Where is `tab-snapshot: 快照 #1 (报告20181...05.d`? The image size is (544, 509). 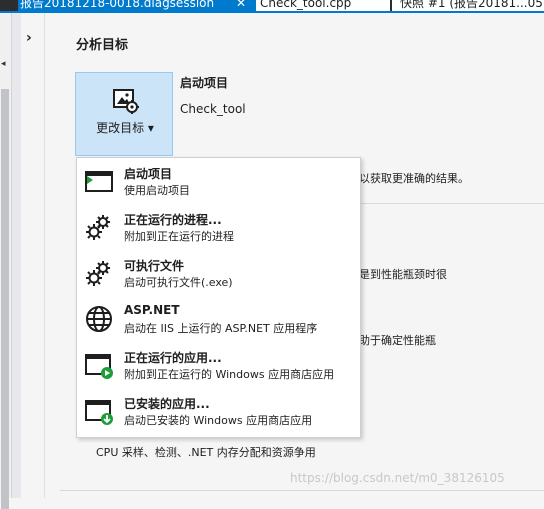 tab-snapshot: 快照 #1 (报告20181...05.d is located at coordinates (468, 5).